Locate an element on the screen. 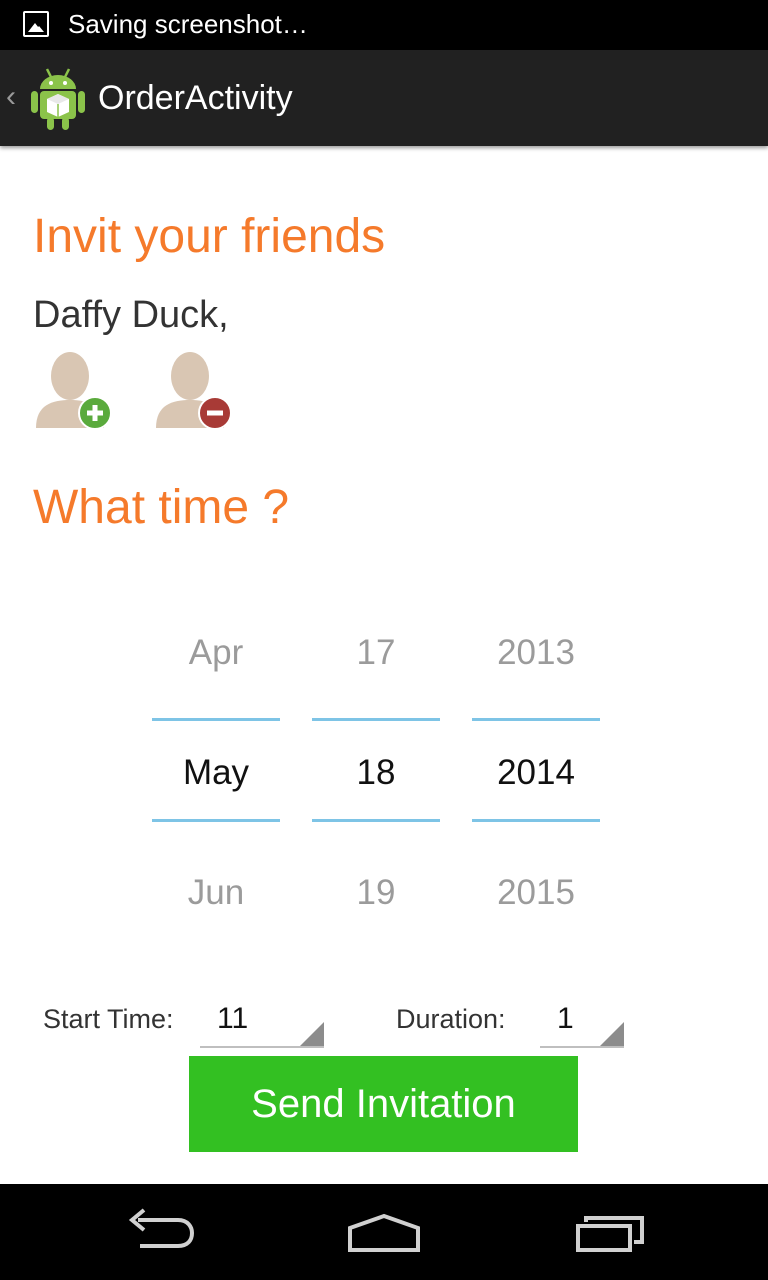  day-current: 18 is located at coordinates (376, 773).